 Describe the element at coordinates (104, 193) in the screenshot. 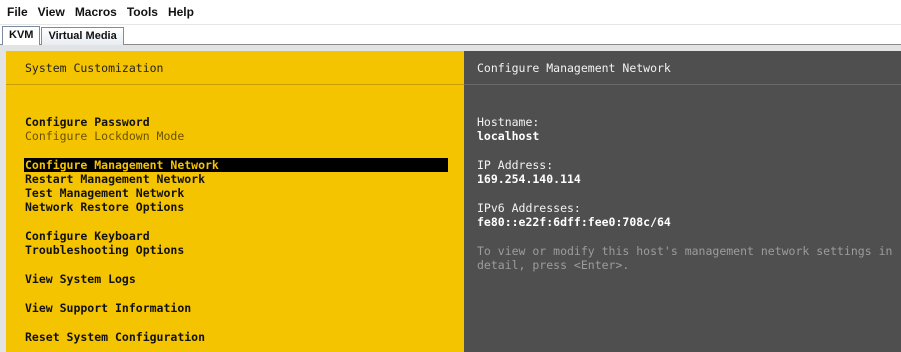

I see `menu-entry-test-management-network: Test Management Network` at that location.